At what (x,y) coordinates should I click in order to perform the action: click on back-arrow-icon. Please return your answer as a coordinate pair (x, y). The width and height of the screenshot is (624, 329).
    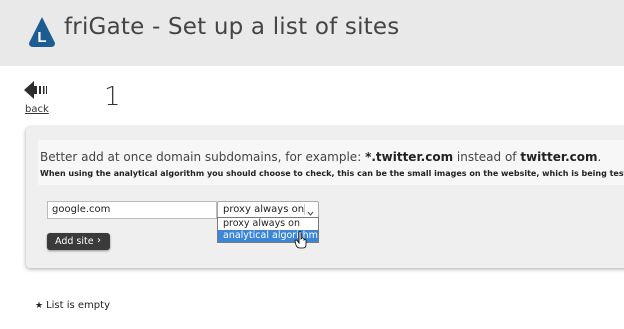
    Looking at the image, I should click on (35, 90).